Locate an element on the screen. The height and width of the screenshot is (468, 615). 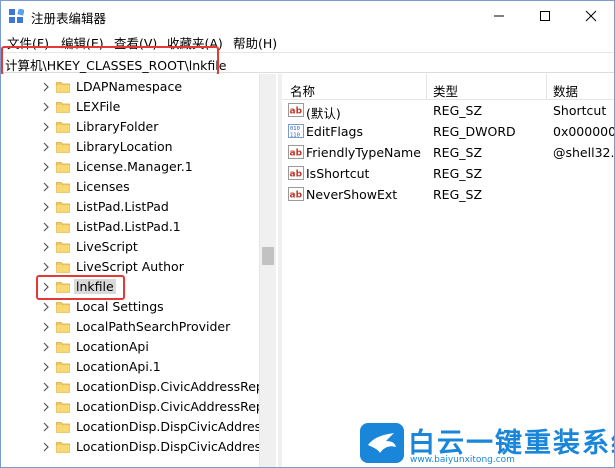
menu-file: 文件(F) is located at coordinates (28, 42).